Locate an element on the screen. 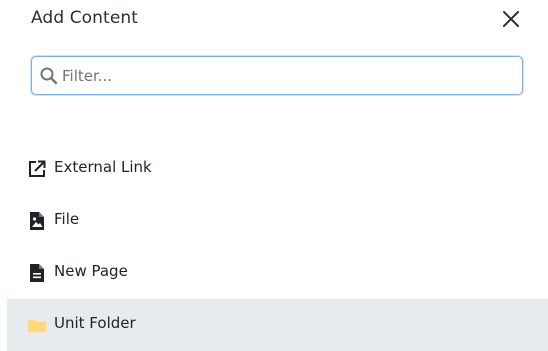  list-item-label: New Page is located at coordinates (91, 271).